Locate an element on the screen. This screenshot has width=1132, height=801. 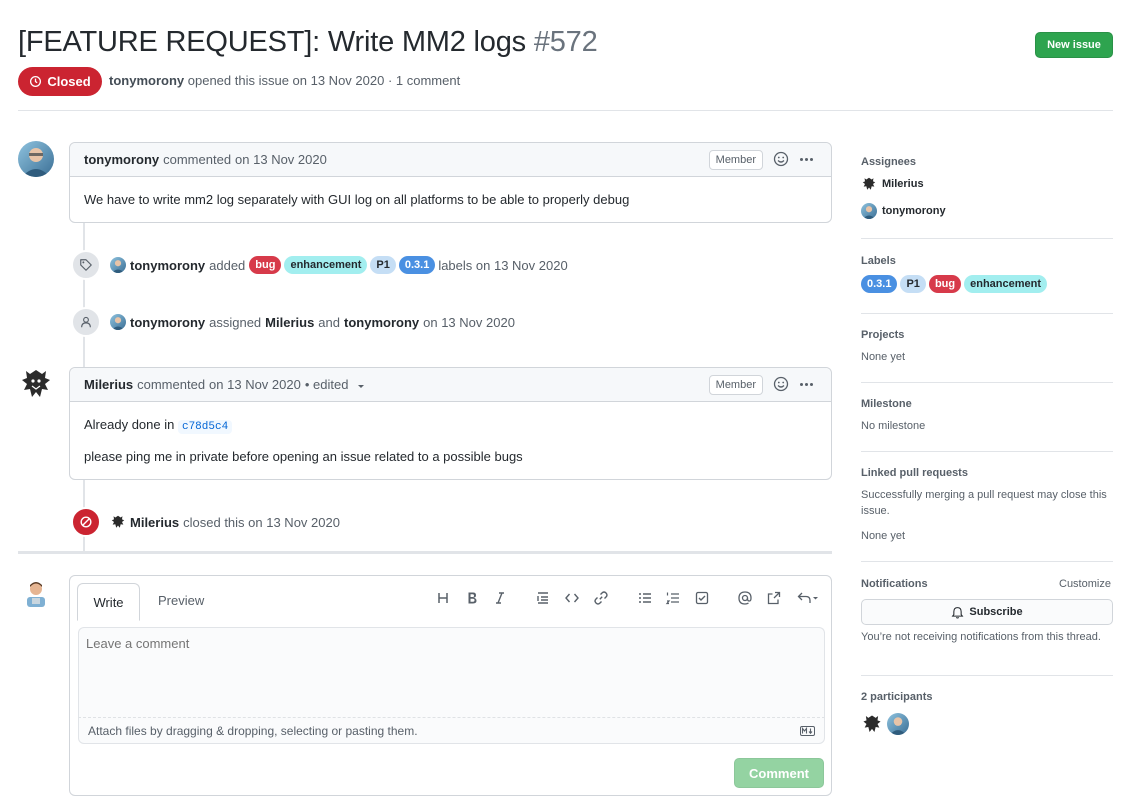
event-verb: assigned is located at coordinates (235, 322).